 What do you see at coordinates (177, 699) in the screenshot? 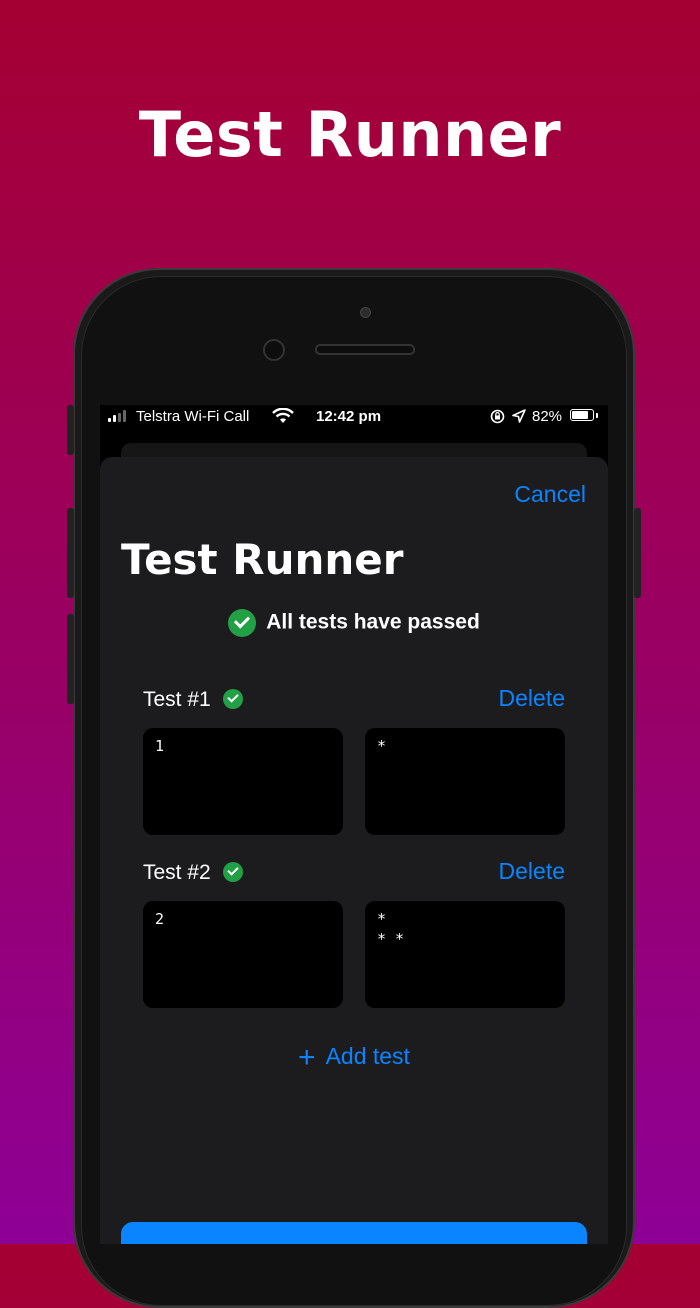
I see `test-label: Test #1` at bounding box center [177, 699].